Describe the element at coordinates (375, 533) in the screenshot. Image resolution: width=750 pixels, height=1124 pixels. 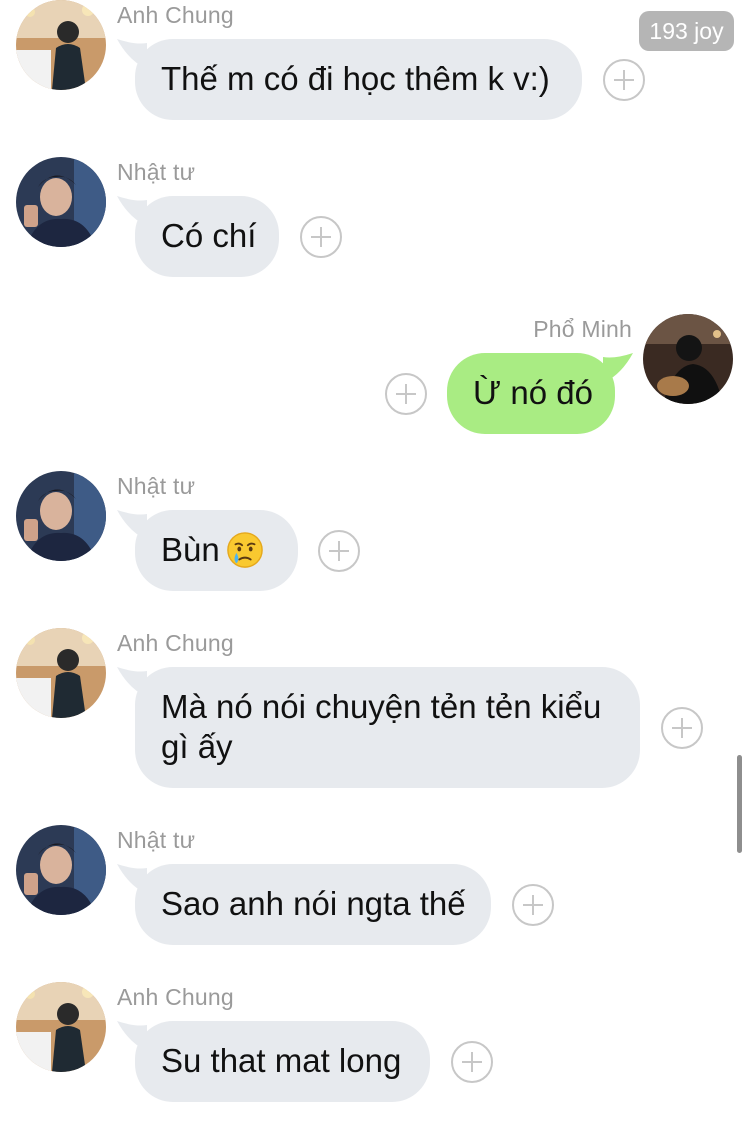
I see `message-row: Nhật tư Bùn` at that location.